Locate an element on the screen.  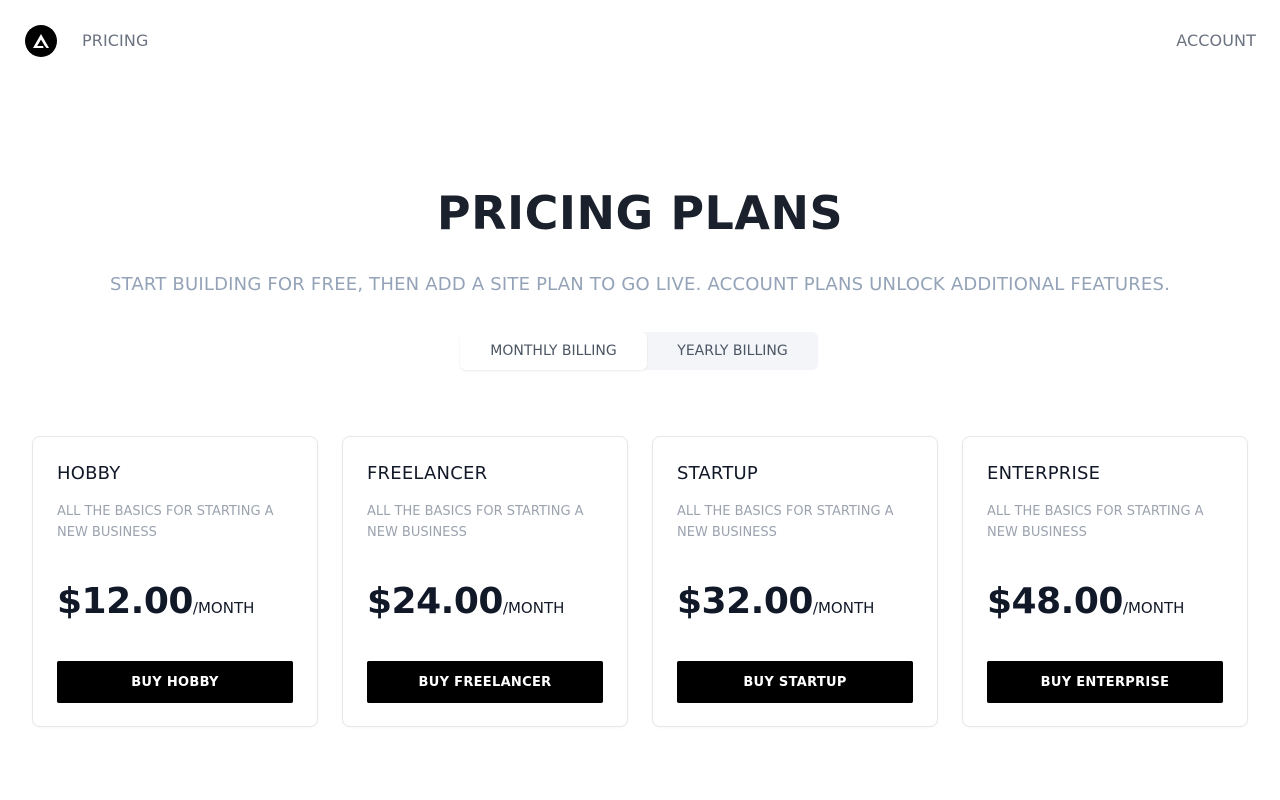
price-amount: $32.00 is located at coordinates (745, 601).